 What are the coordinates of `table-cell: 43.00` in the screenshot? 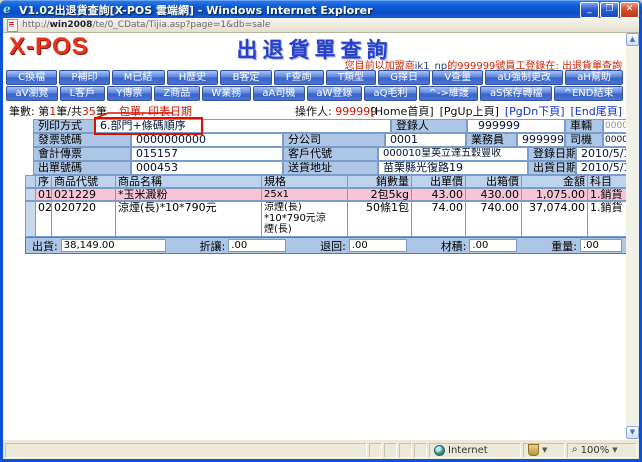 It's located at (438, 194).